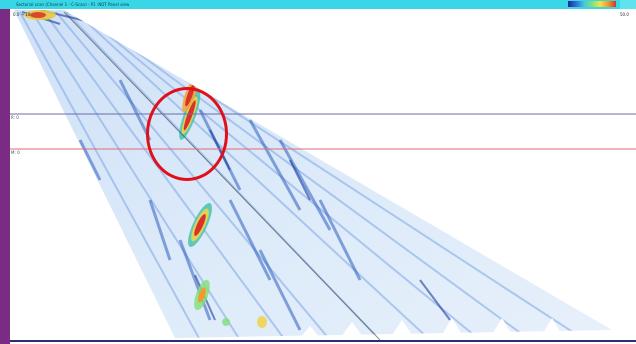  Describe the element at coordinates (22, 14) in the screenshot. I see `scale-top-label: 0.0 → 10` at that location.